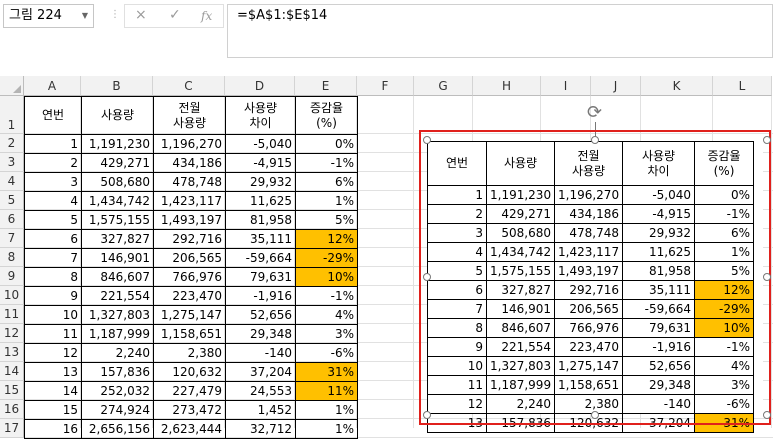  I want to click on table-cell: 5, so click(53, 220).